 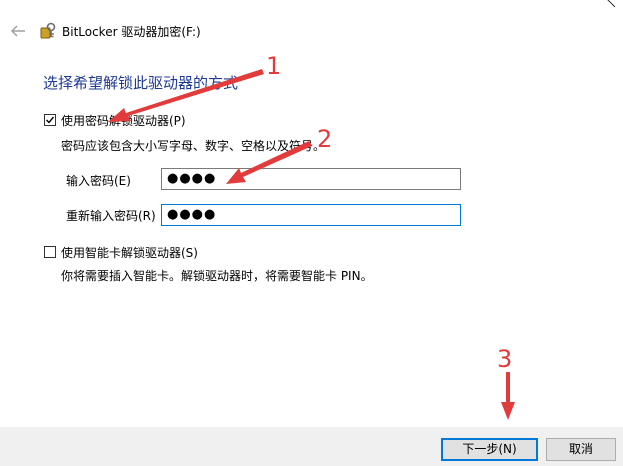 I want to click on next-button: 下一步(N), so click(x=489, y=449).